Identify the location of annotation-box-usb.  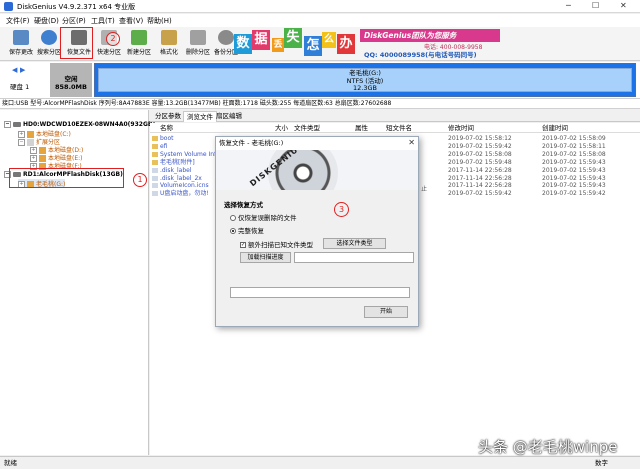
(66, 178).